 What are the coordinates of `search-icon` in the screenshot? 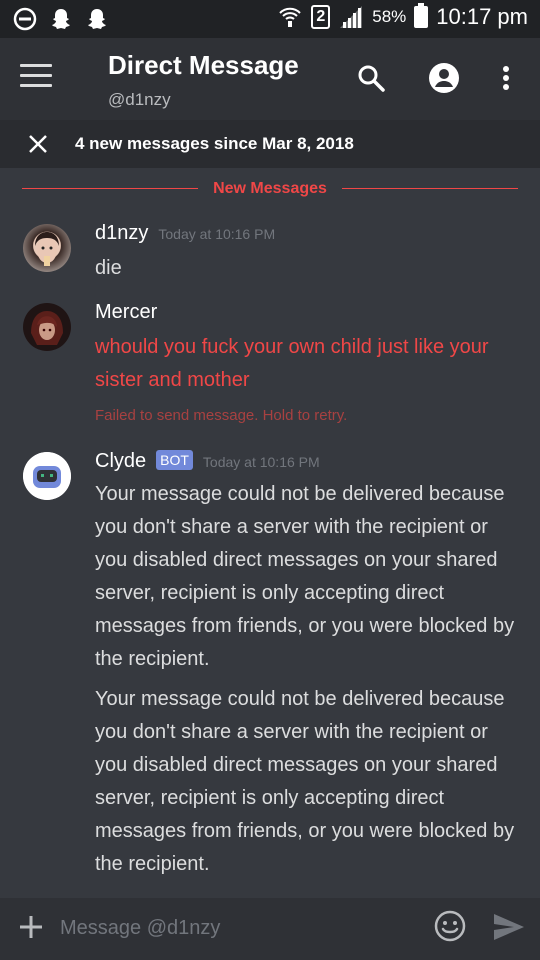 It's located at (371, 78).